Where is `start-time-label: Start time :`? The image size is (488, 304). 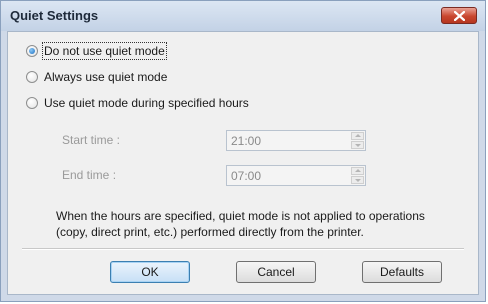
start-time-label: Start time : is located at coordinates (91, 140).